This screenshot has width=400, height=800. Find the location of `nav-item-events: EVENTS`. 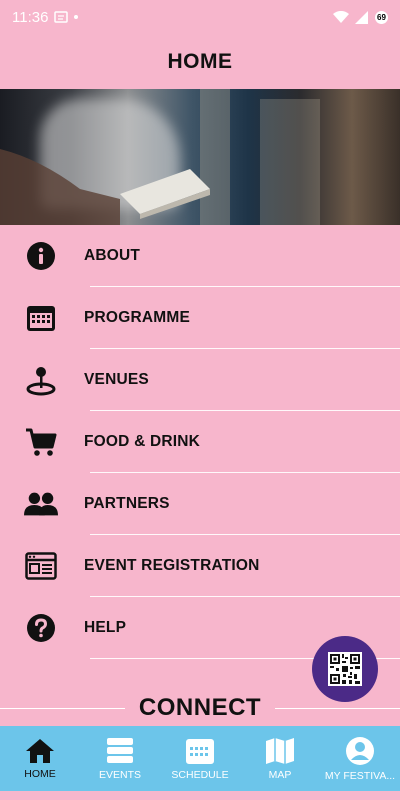

nav-item-events: EVENTS is located at coordinates (120, 758).